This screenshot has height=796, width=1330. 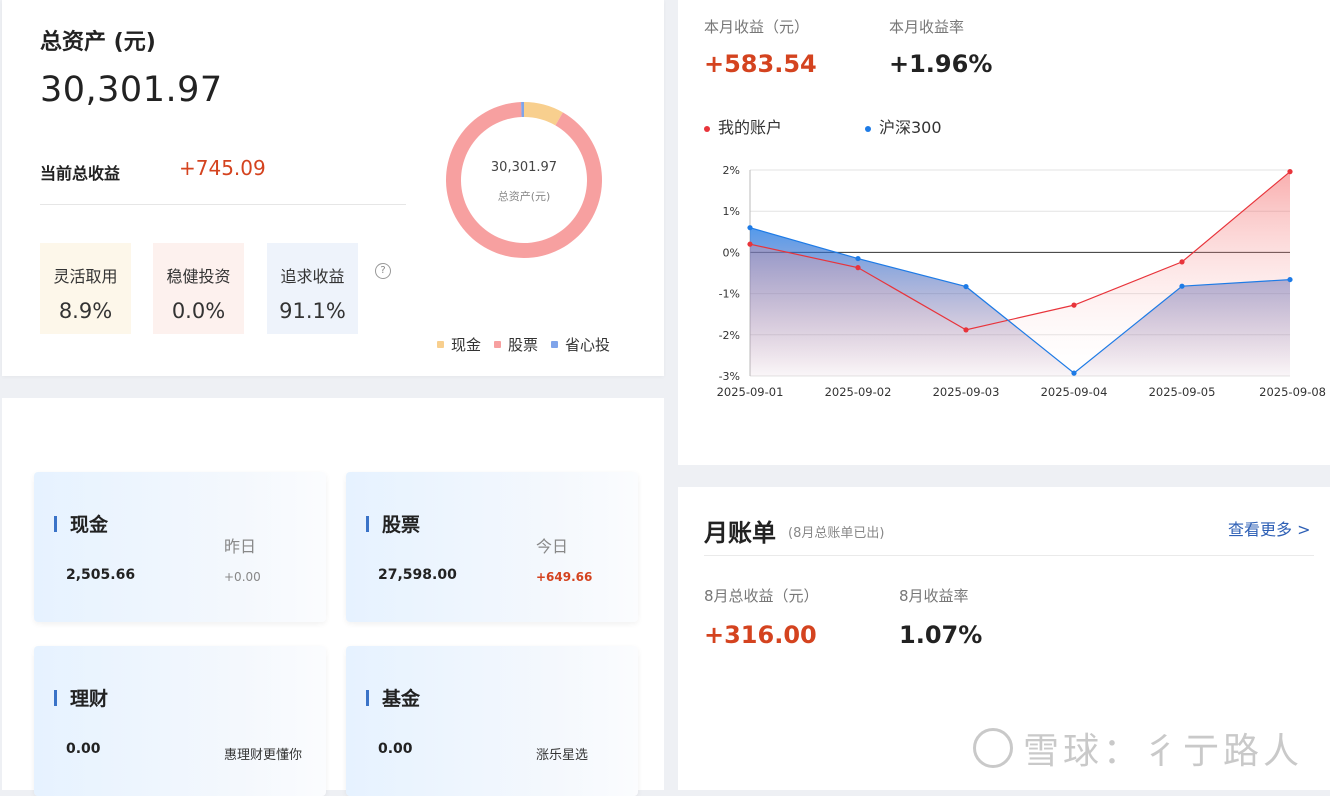 What do you see at coordinates (761, 596) in the screenshot?
I see `bill-income-label: 8月总收益（元）` at bounding box center [761, 596].